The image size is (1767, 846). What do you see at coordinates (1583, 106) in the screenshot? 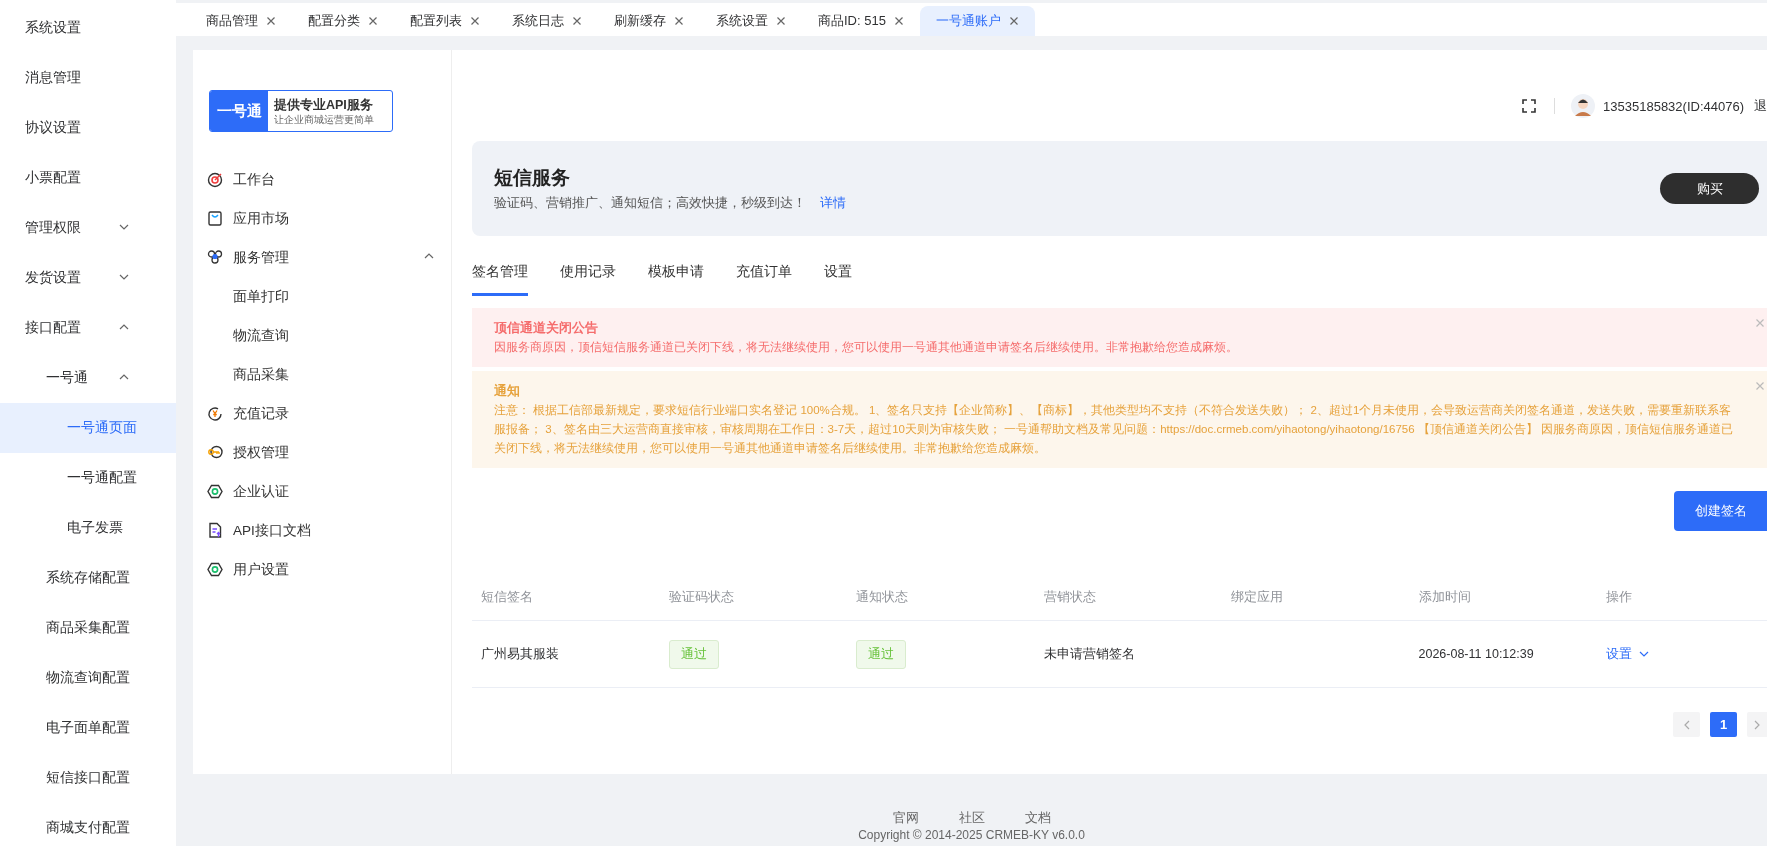
I see `avatar-icon` at bounding box center [1583, 106].